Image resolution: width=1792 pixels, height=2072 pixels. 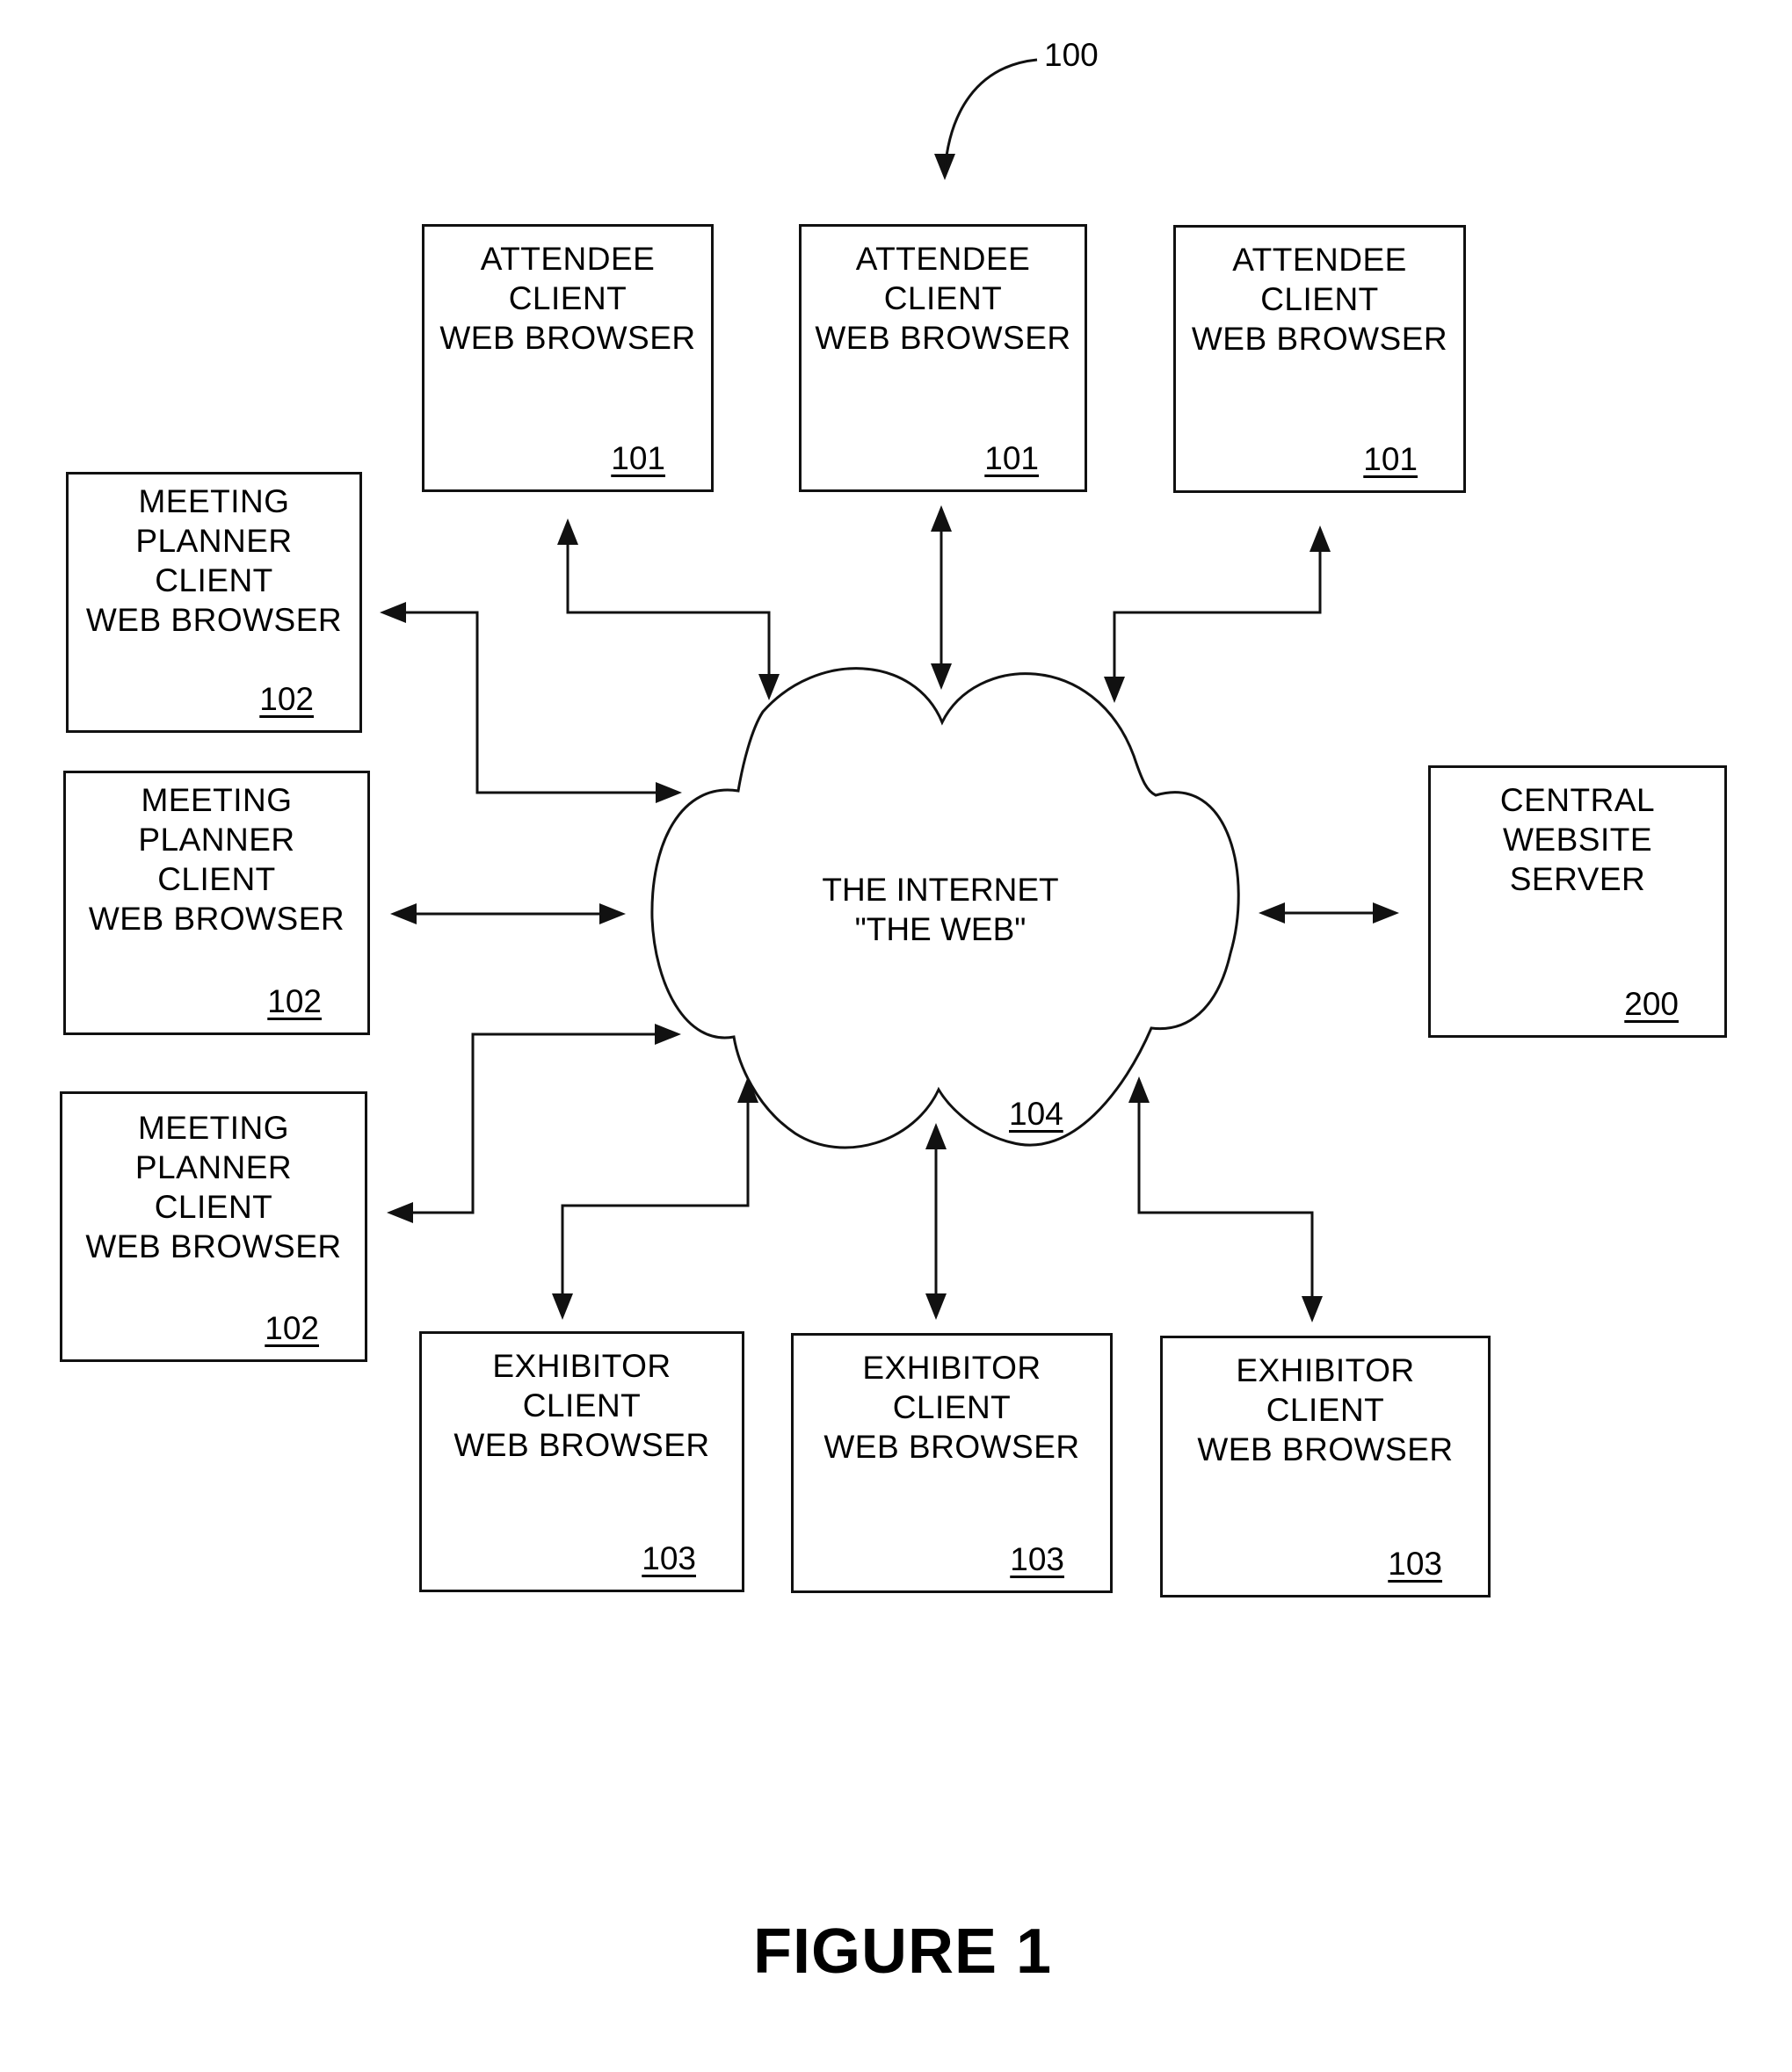 What do you see at coordinates (990, 115) in the screenshot?
I see `system-ref-leader` at bounding box center [990, 115].